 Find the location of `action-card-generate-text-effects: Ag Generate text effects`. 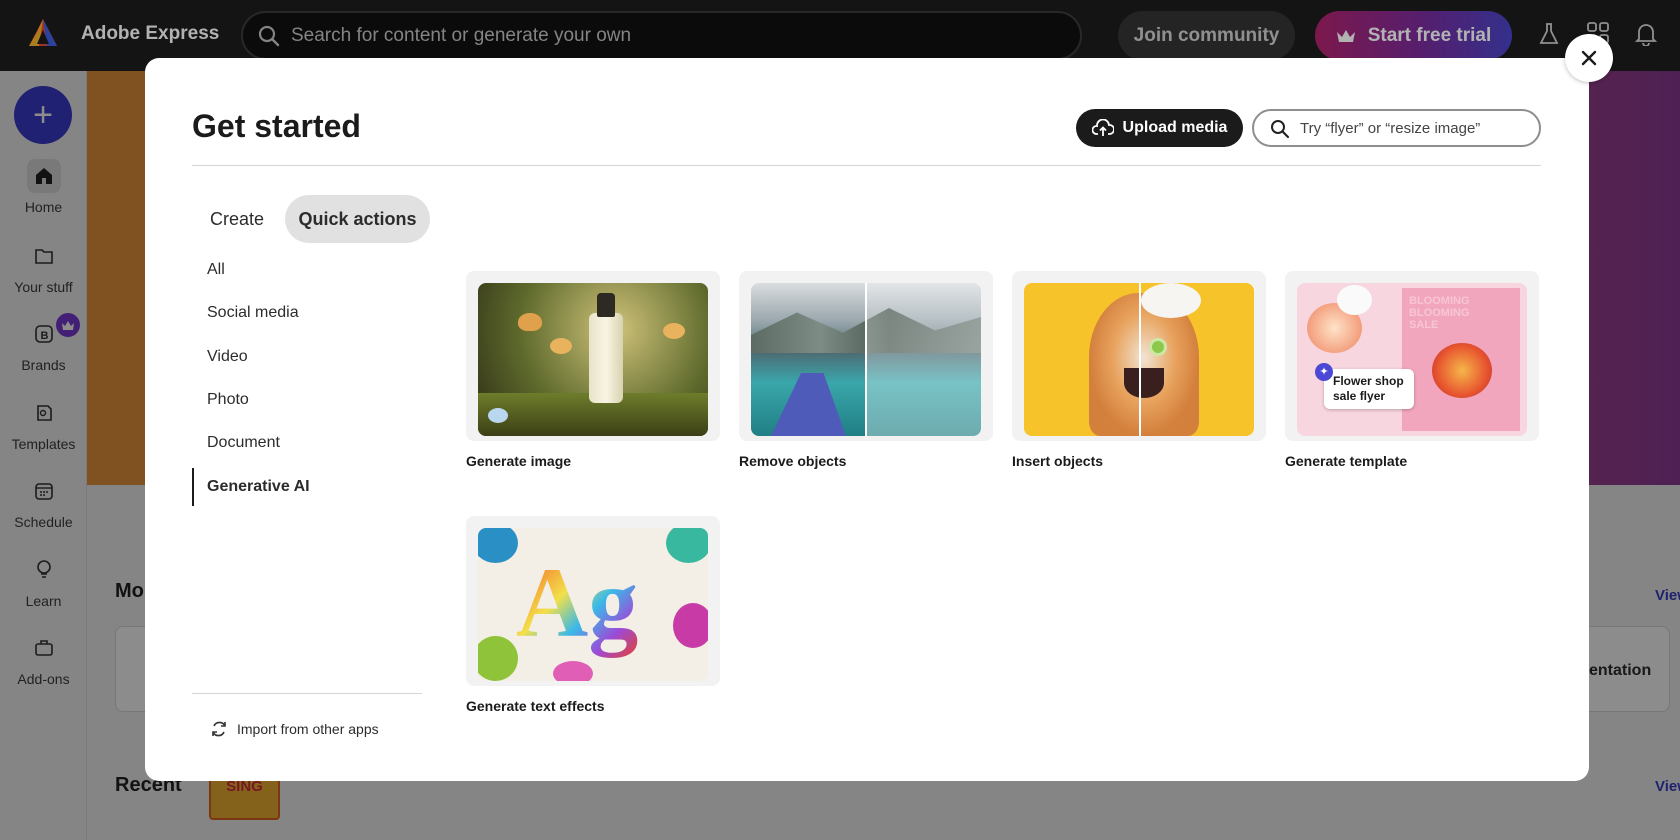

action-card-generate-text-effects: Ag Generate text effects is located at coordinates (593, 615).